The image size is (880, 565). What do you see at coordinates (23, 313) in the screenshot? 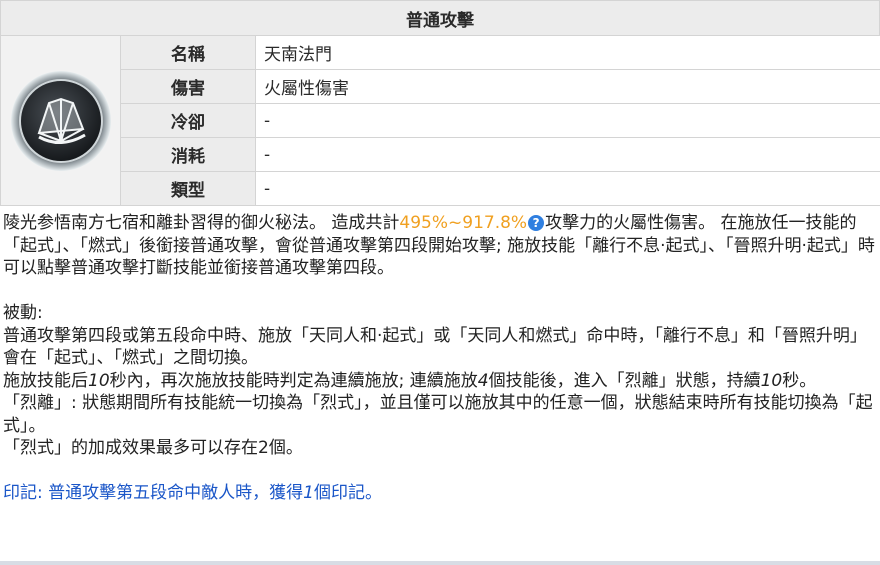
I see `passive-title: 被動:` at bounding box center [23, 313].